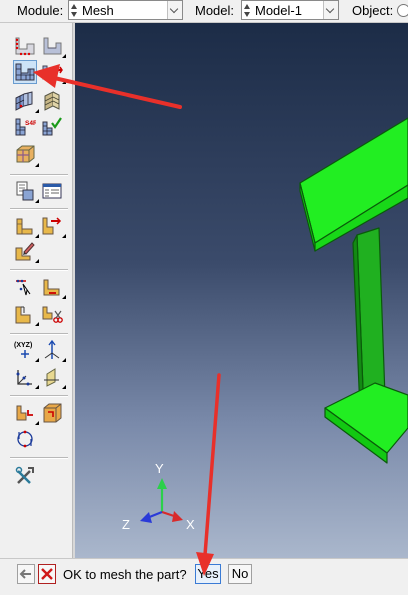 This screenshot has width=408, height=595. What do you see at coordinates (26, 377) in the screenshot?
I see `datum-plane-icon` at bounding box center [26, 377].